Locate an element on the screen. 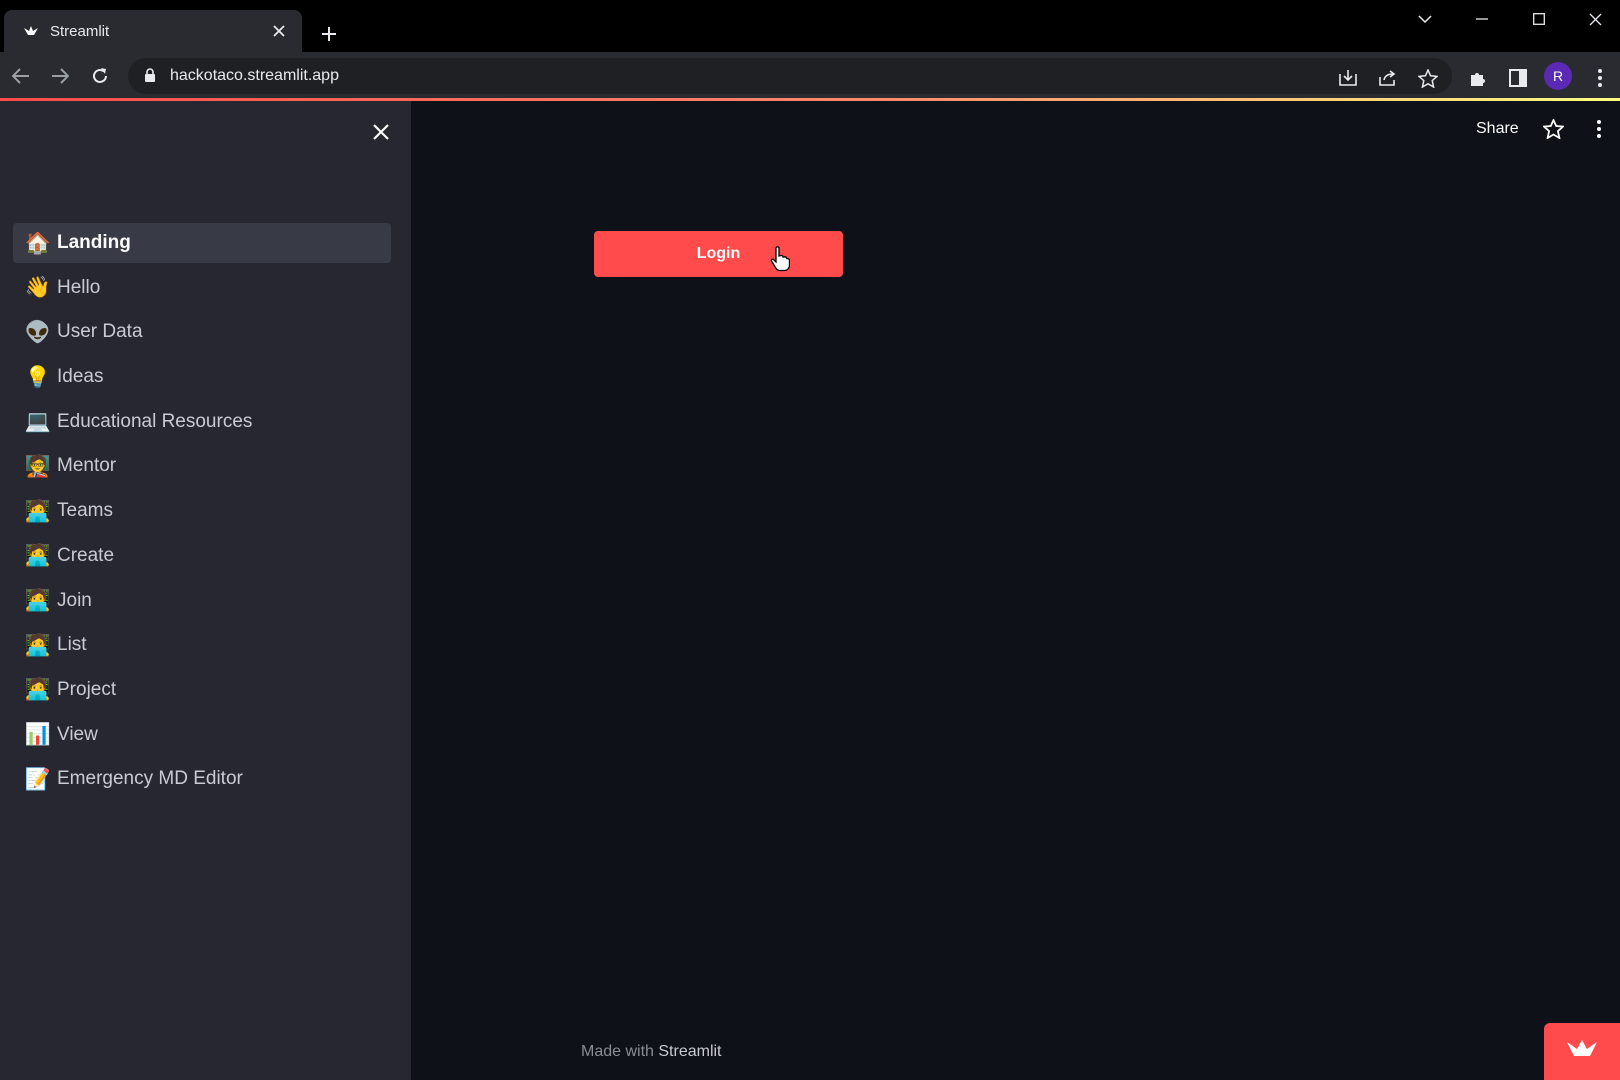  sidebar-item-ideas: 💡 Ideas is located at coordinates (202, 377).